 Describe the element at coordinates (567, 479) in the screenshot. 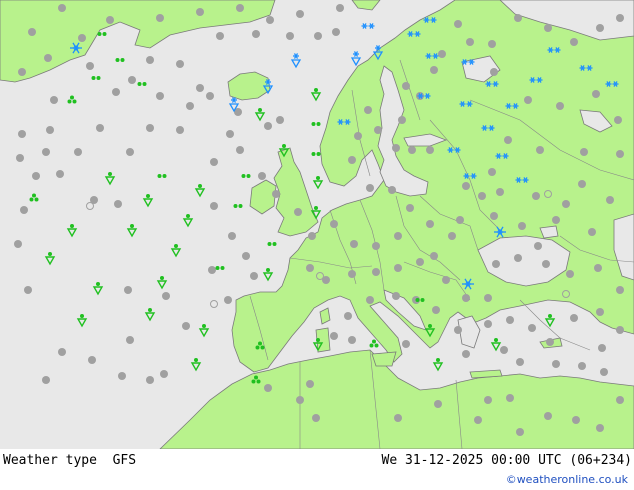

I see `credit-link: ©weatheronline.co.uk` at that location.